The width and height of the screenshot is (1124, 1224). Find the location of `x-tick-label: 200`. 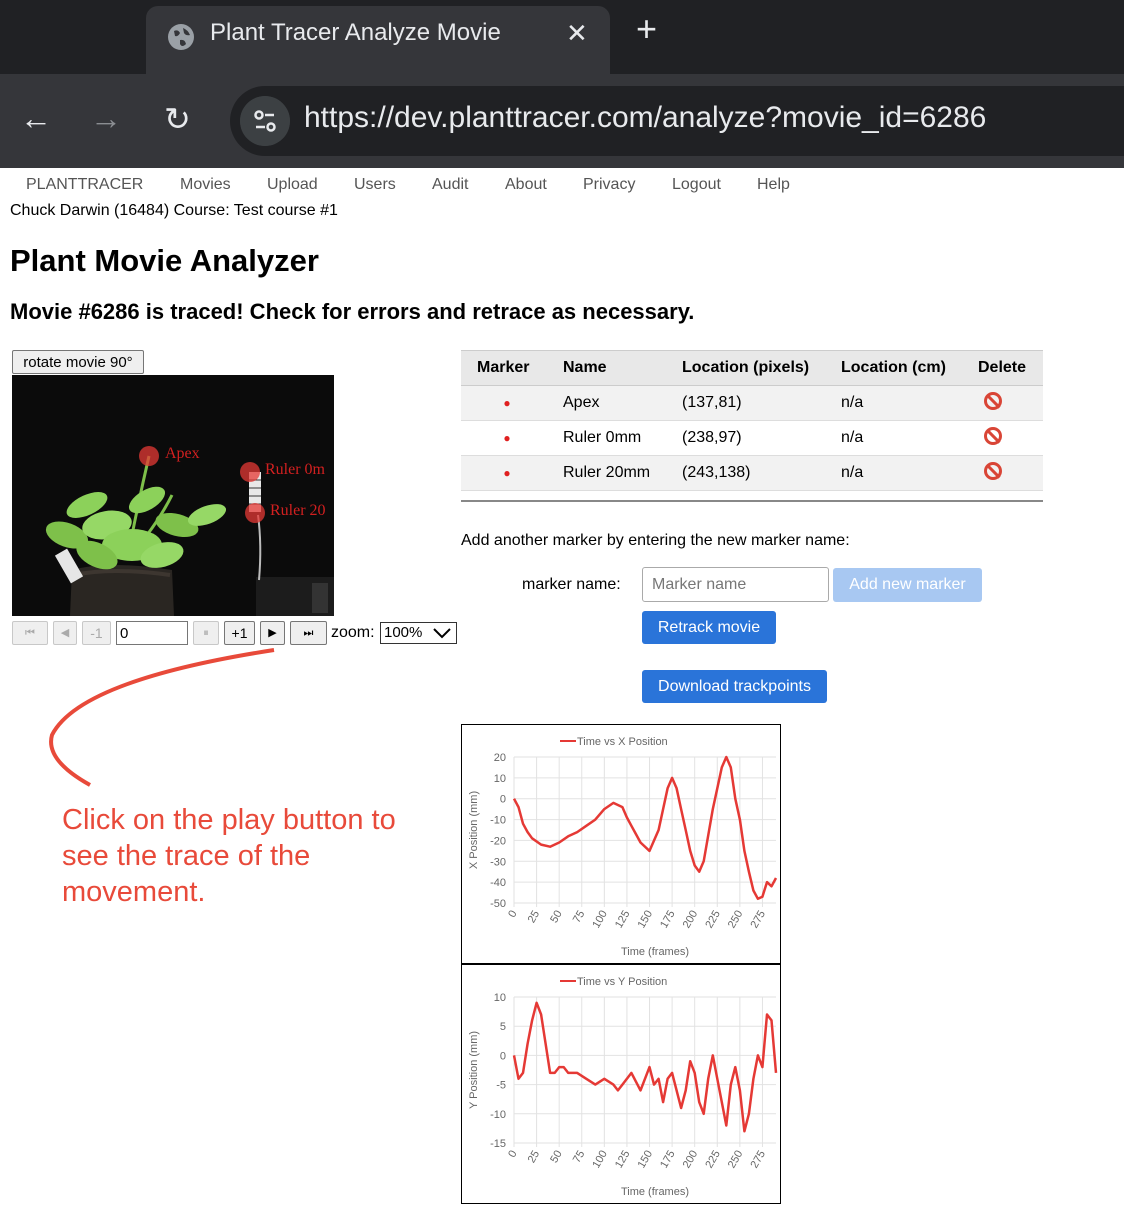

x-tick-label: 200 is located at coordinates (691, 920).